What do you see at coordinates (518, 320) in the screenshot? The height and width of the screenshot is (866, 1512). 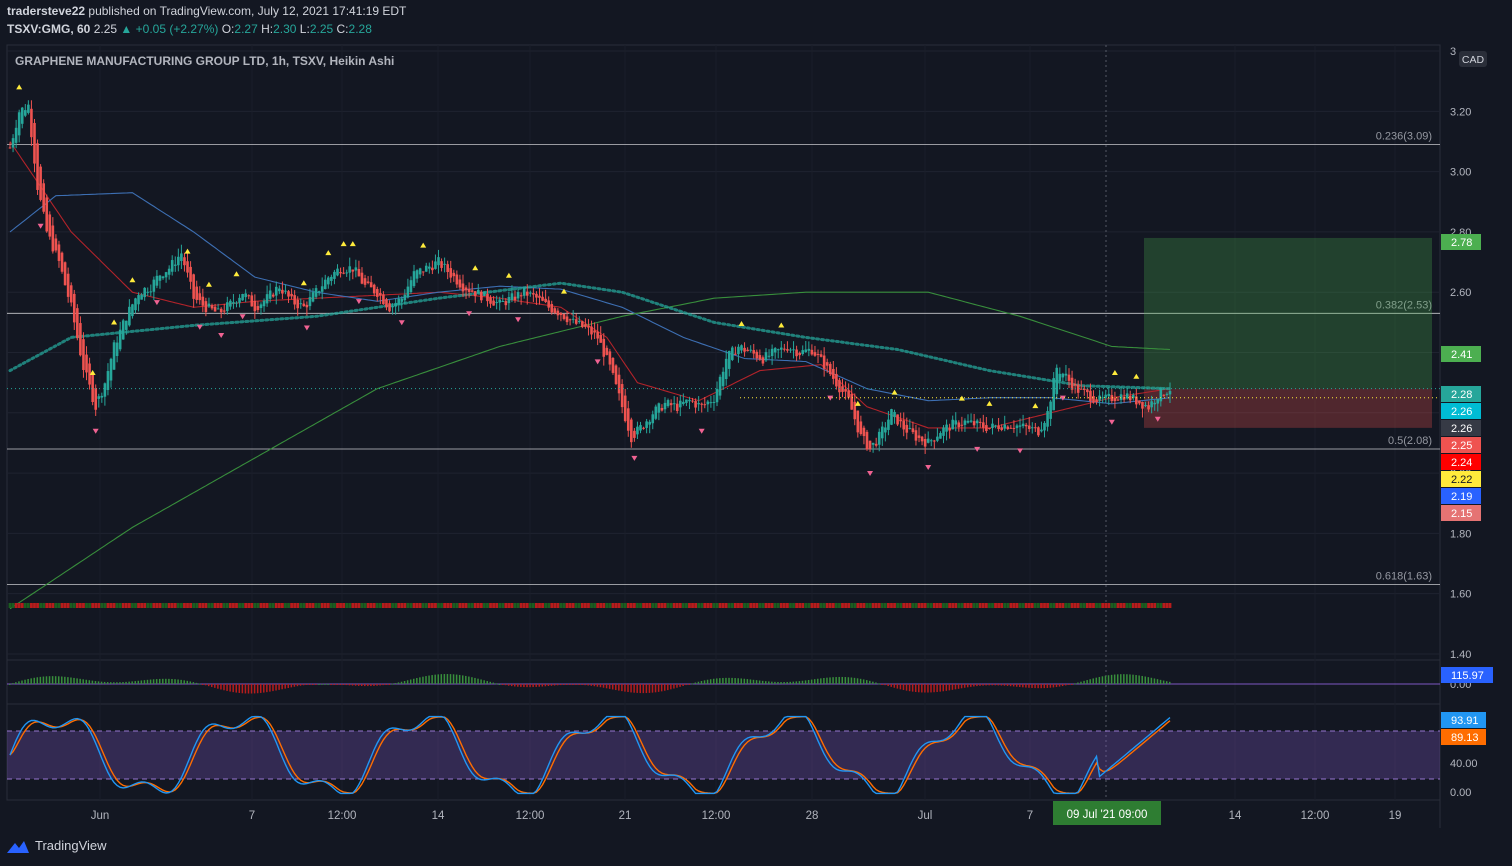 I see `pivot-low-marker` at bounding box center [518, 320].